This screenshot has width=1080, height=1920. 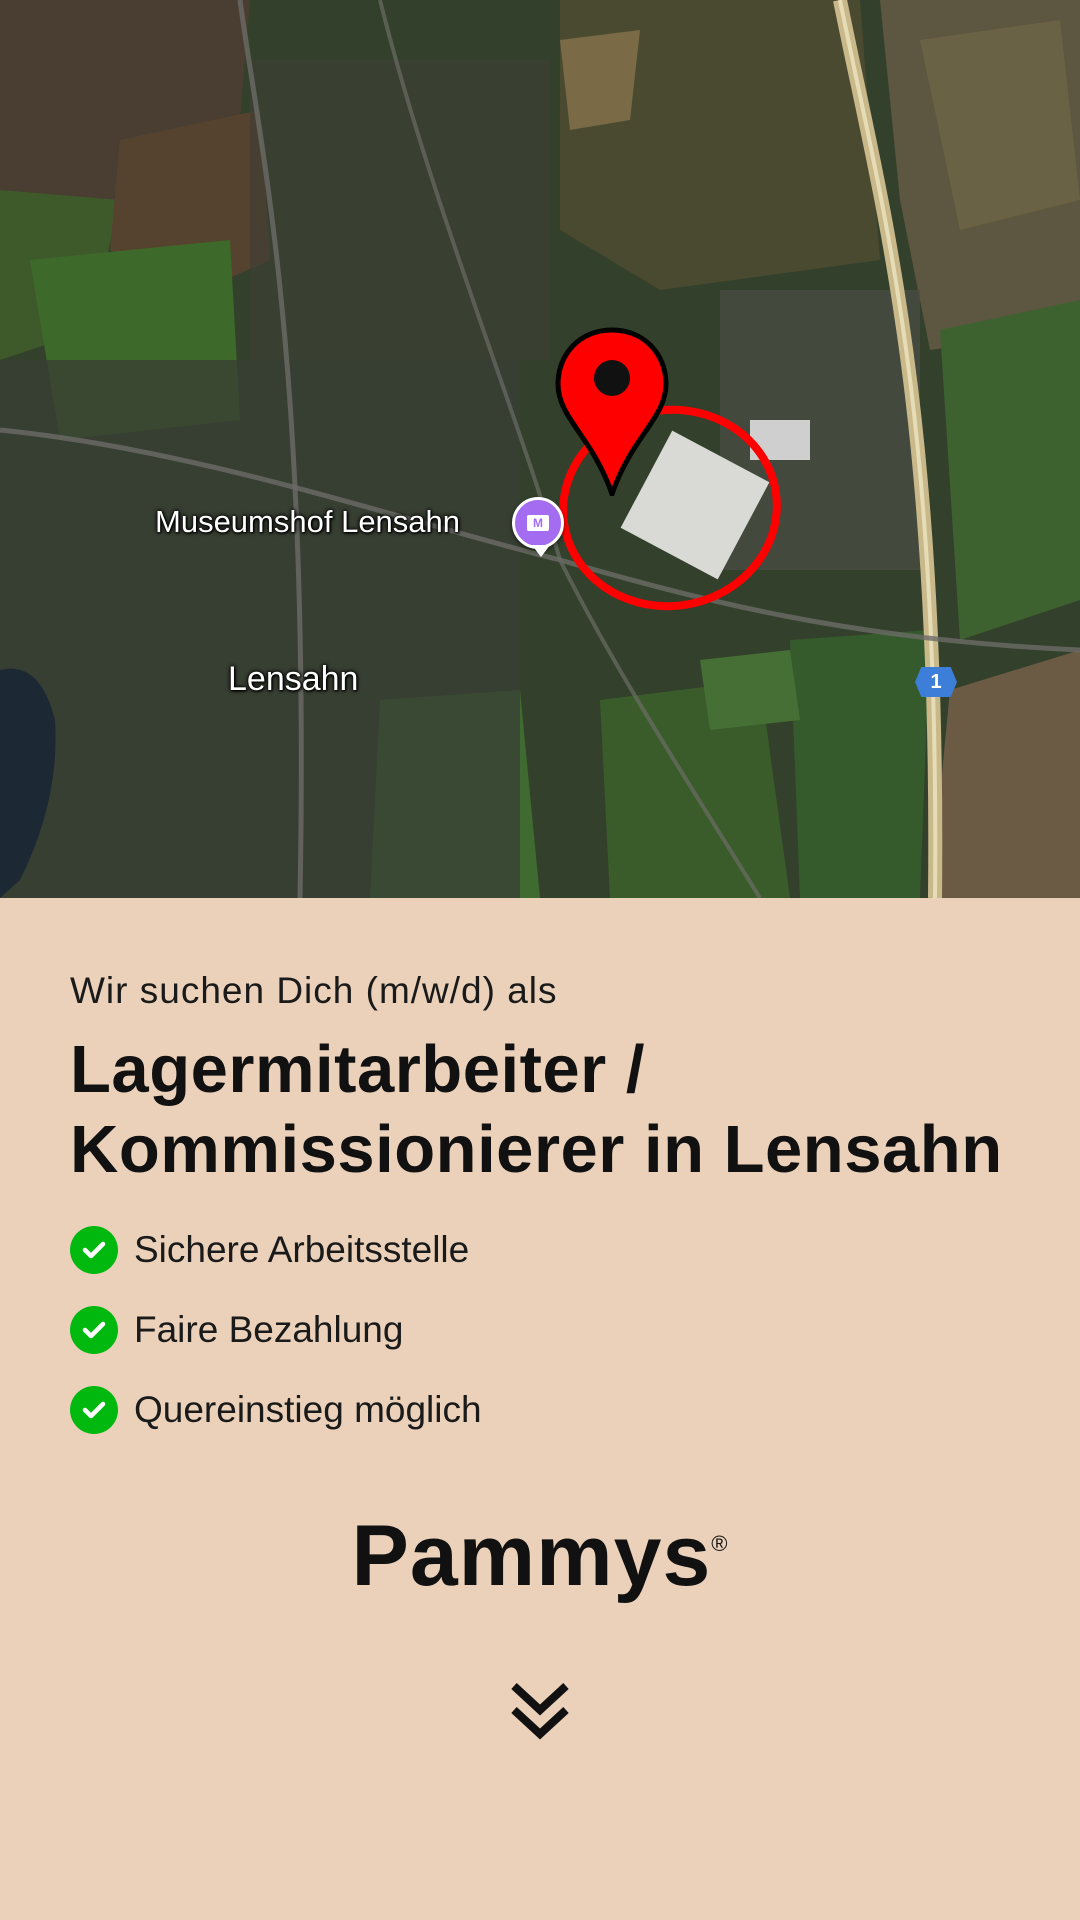 I want to click on registered-mark: ®, so click(x=720, y=1543).